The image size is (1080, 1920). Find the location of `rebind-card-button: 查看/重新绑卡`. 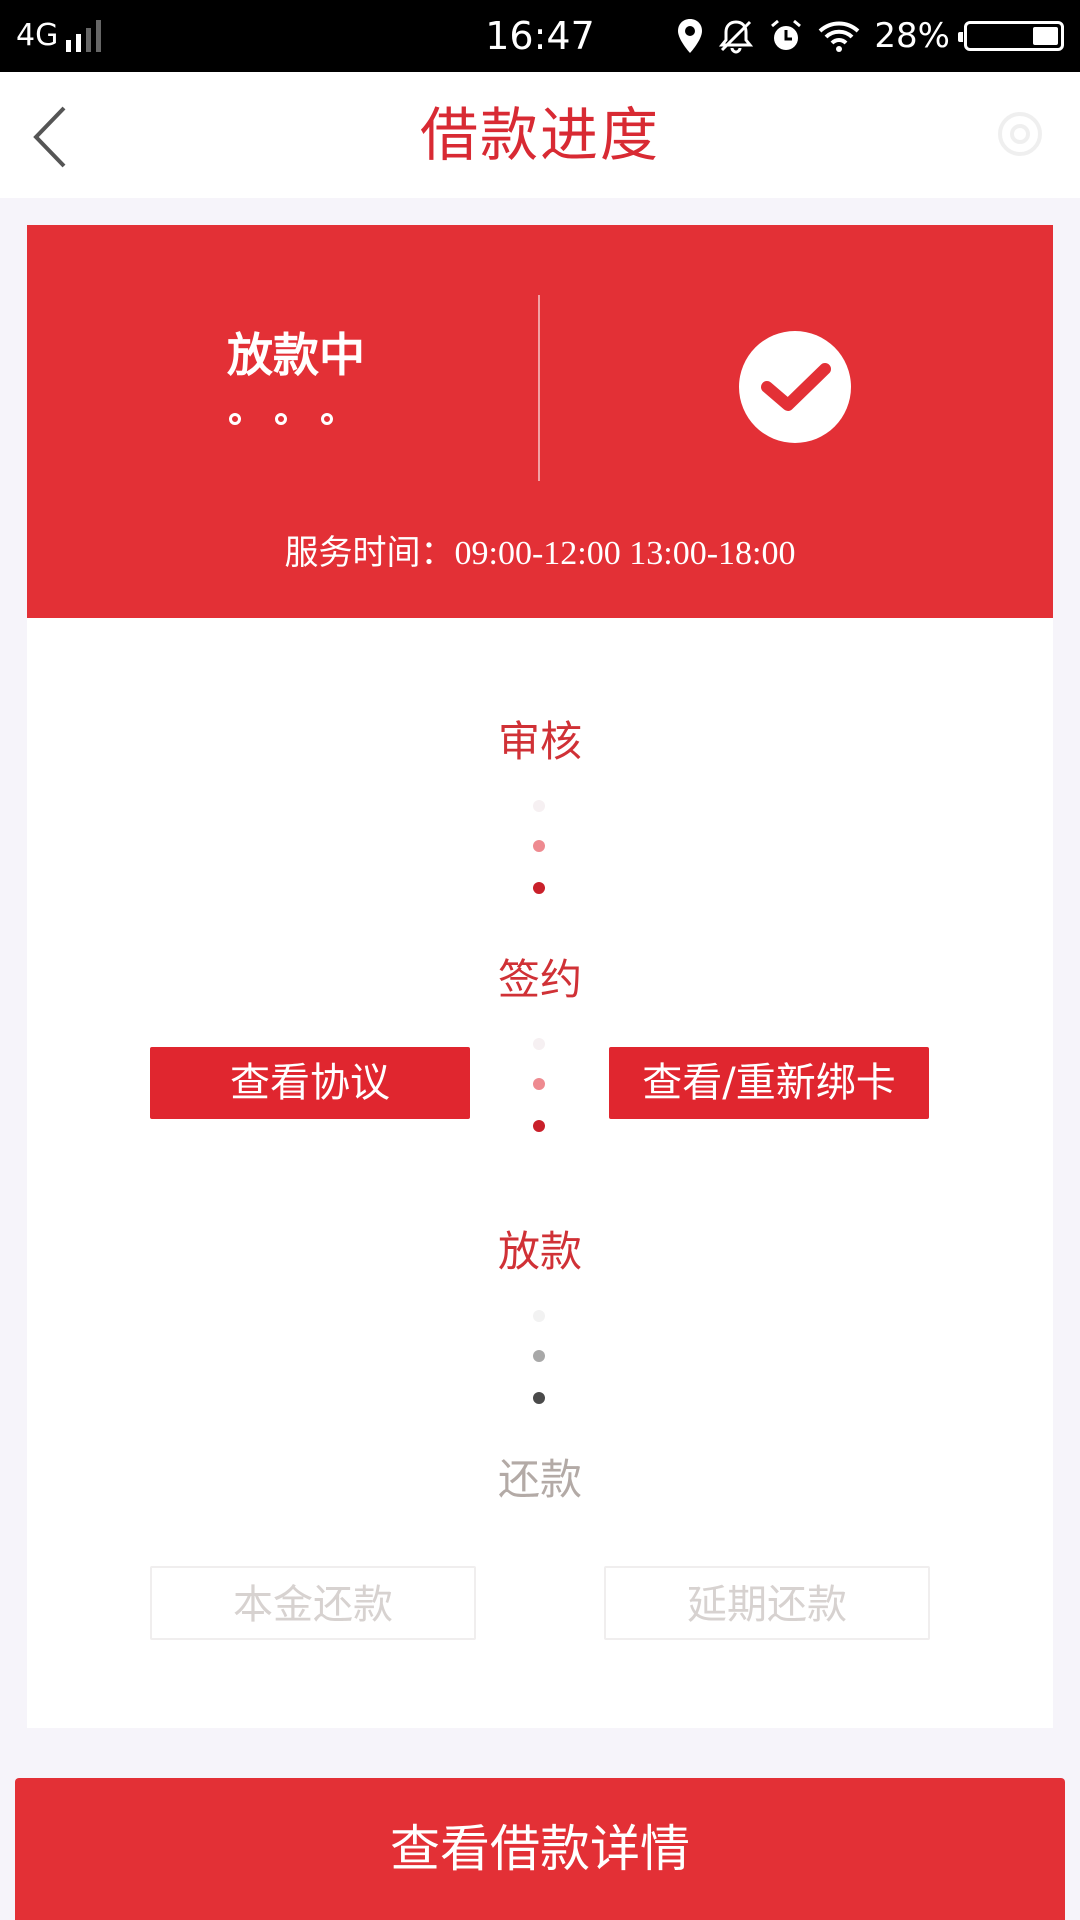

rebind-card-button: 查看/重新绑卡 is located at coordinates (769, 1083).